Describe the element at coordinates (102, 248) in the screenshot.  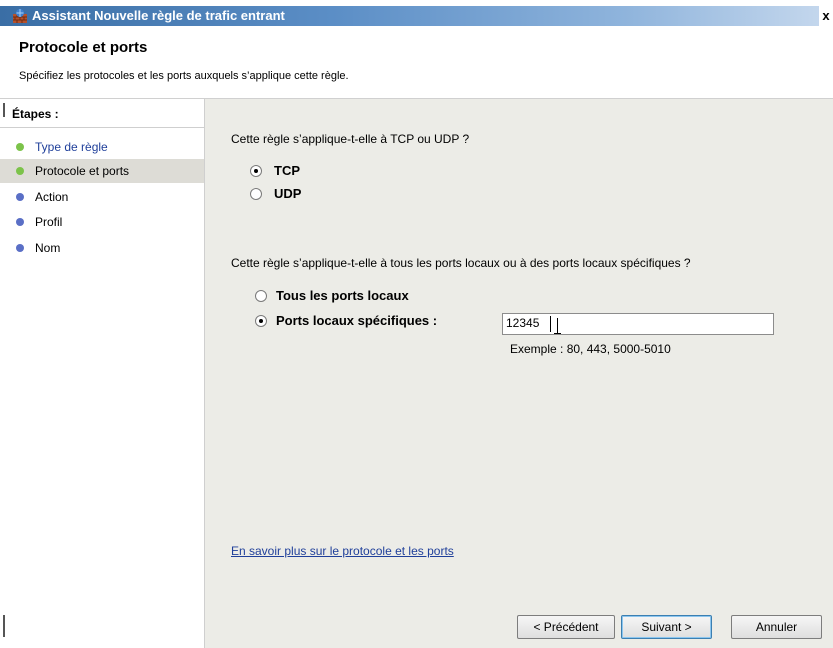
I see `step-nom: Nom` at that location.